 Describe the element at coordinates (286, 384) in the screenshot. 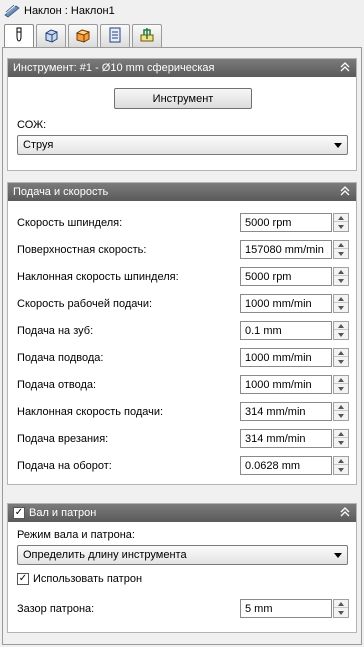

I see `lead-out-feedrate-input: 1000 mm/min` at that location.